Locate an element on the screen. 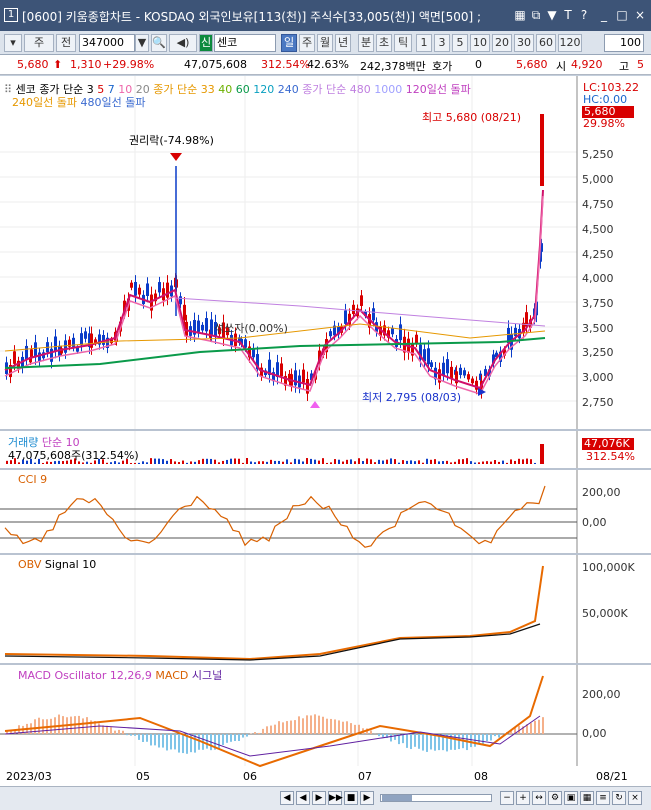 The image size is (651, 810). dropdown-arrow-icon: ▾ is located at coordinates (13, 43).